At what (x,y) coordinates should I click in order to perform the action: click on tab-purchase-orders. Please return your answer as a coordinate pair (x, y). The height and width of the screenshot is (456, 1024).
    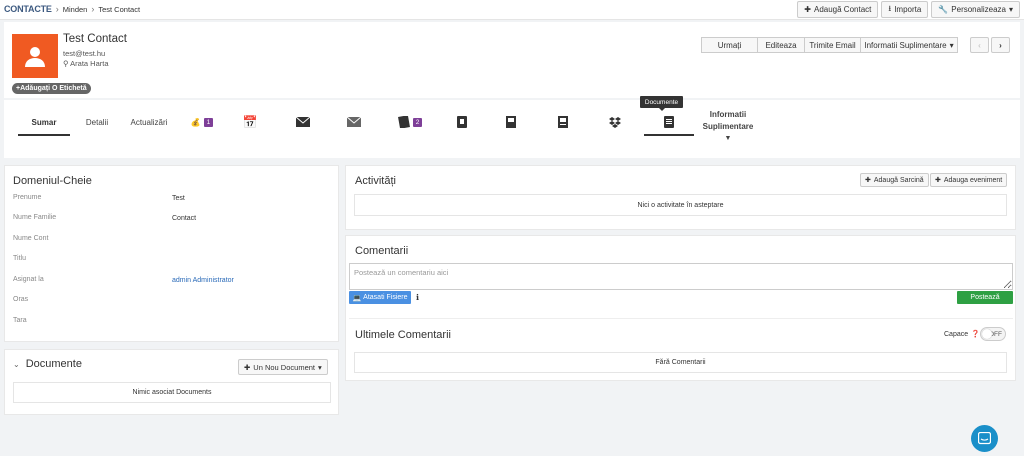
    Looking at the image, I should click on (511, 122).